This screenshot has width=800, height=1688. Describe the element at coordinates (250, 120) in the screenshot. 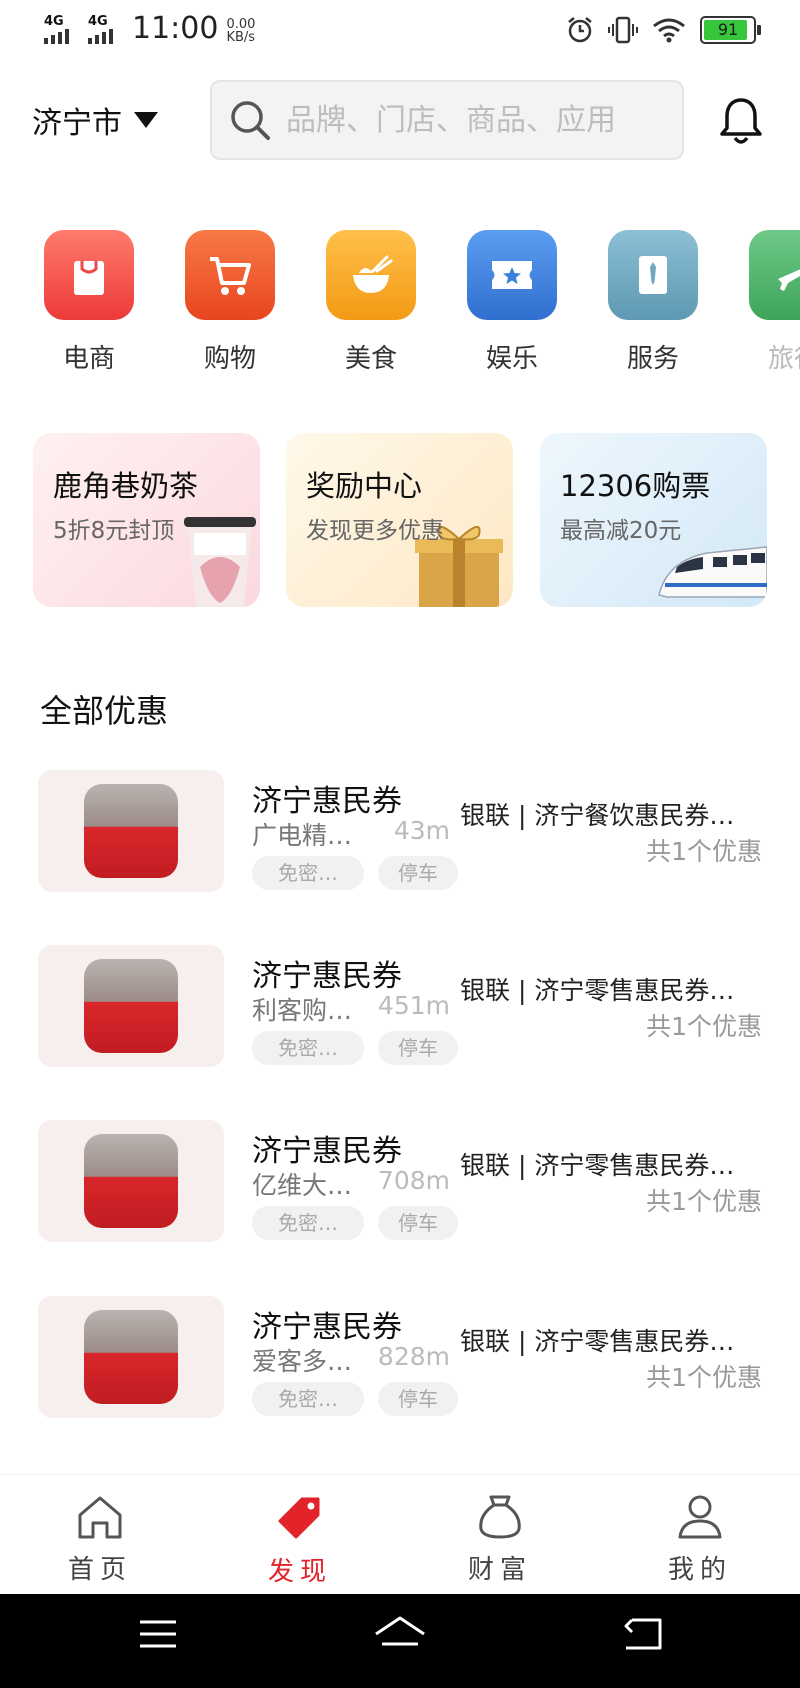

I see `search-icon` at that location.